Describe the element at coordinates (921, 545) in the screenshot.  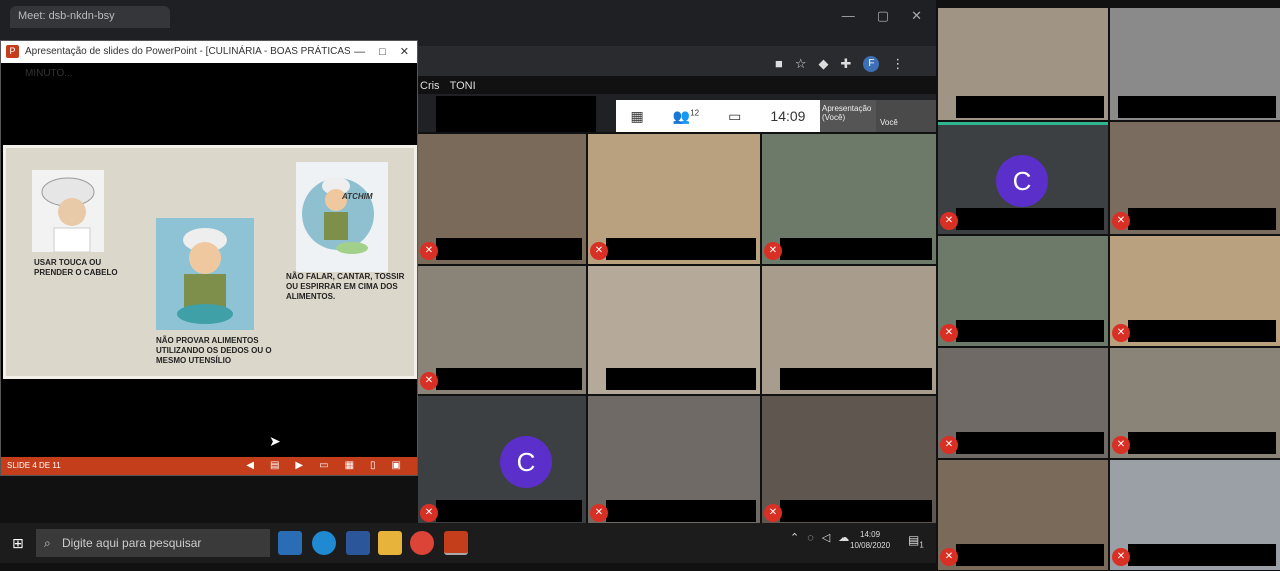
I see `notification-count: 1` at that location.